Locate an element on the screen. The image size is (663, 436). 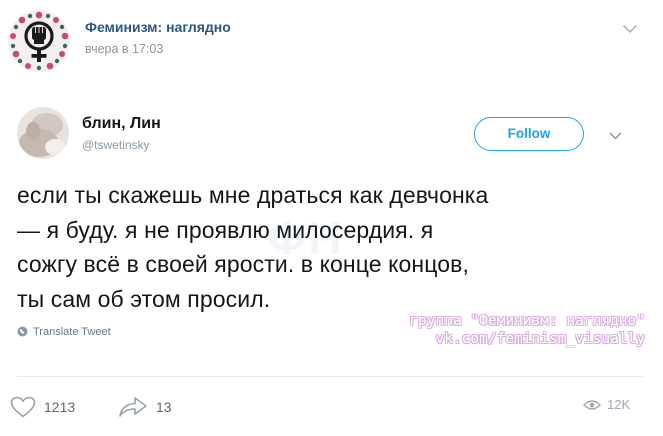
globe-icon is located at coordinates (22, 331).